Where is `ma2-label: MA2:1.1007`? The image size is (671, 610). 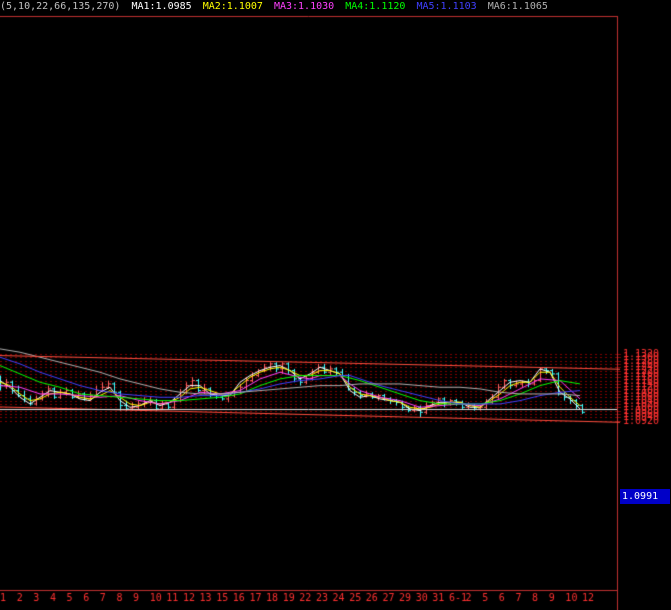
ma2-label: MA2:1.1007 is located at coordinates (232, 6).